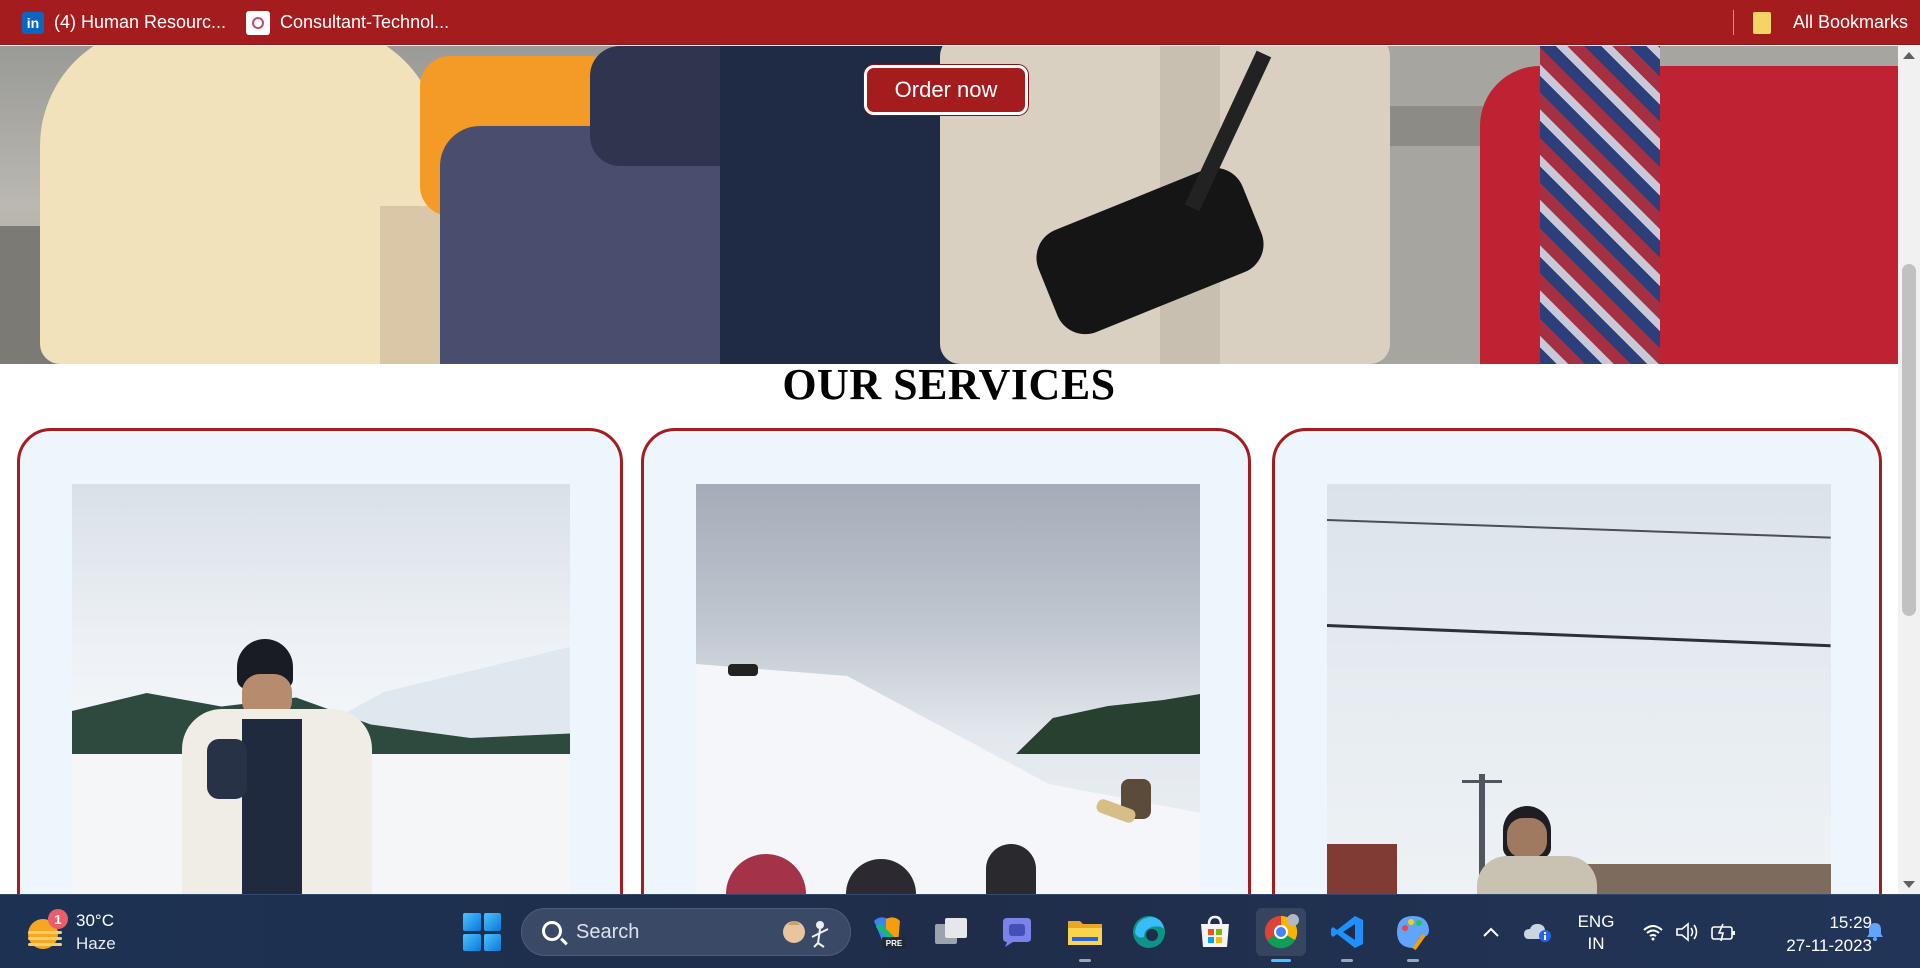 The width and height of the screenshot is (1920, 968). What do you see at coordinates (890, 933) in the screenshot?
I see `copilot-icon: PRE` at bounding box center [890, 933].